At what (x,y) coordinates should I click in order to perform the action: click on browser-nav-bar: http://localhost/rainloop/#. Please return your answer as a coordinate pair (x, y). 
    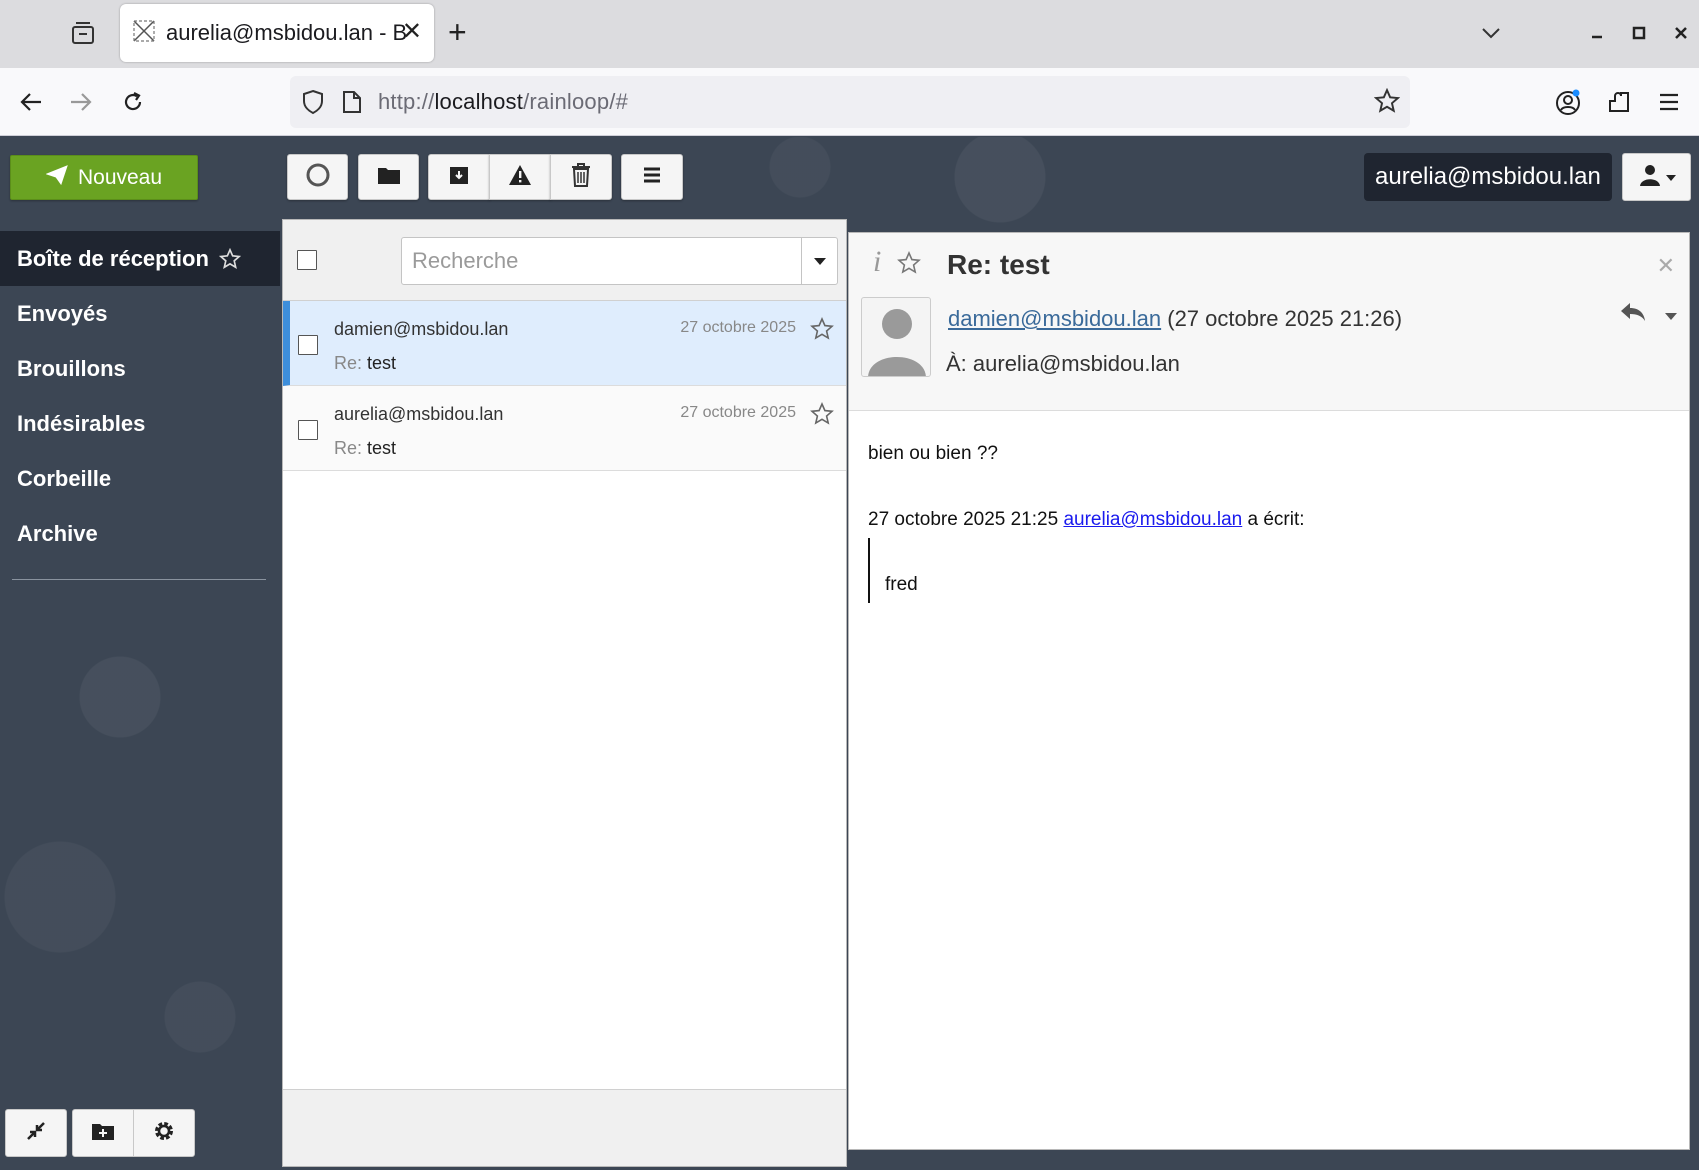
    Looking at the image, I should click on (849, 102).